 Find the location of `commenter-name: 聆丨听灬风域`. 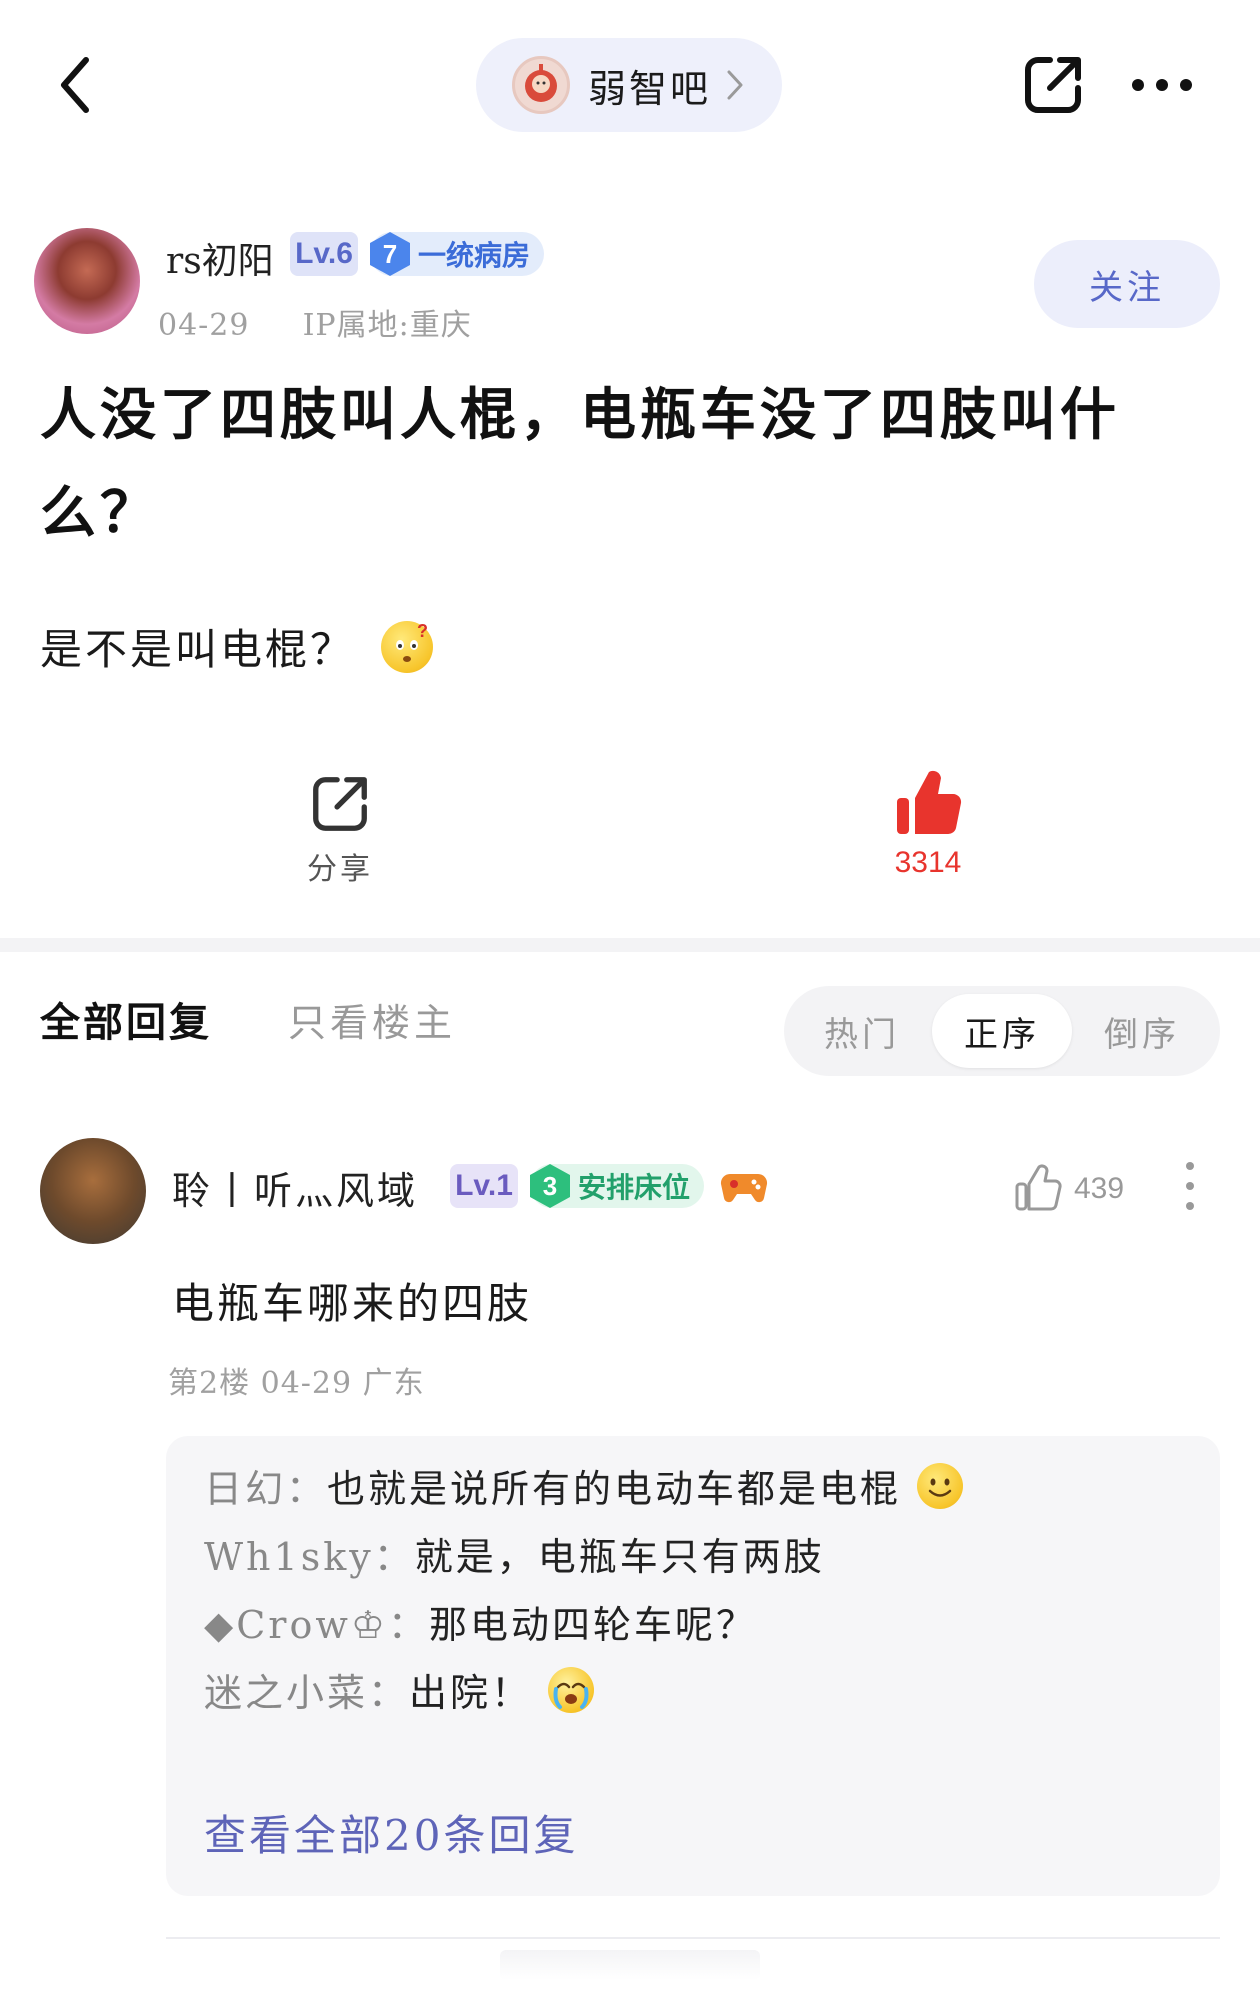

commenter-name: 聆丨听灬风域 is located at coordinates (295, 1187).